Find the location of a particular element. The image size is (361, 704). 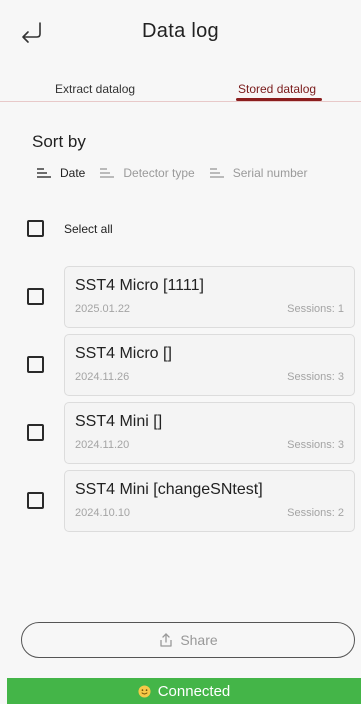

page-title: Data log is located at coordinates (180, 31).